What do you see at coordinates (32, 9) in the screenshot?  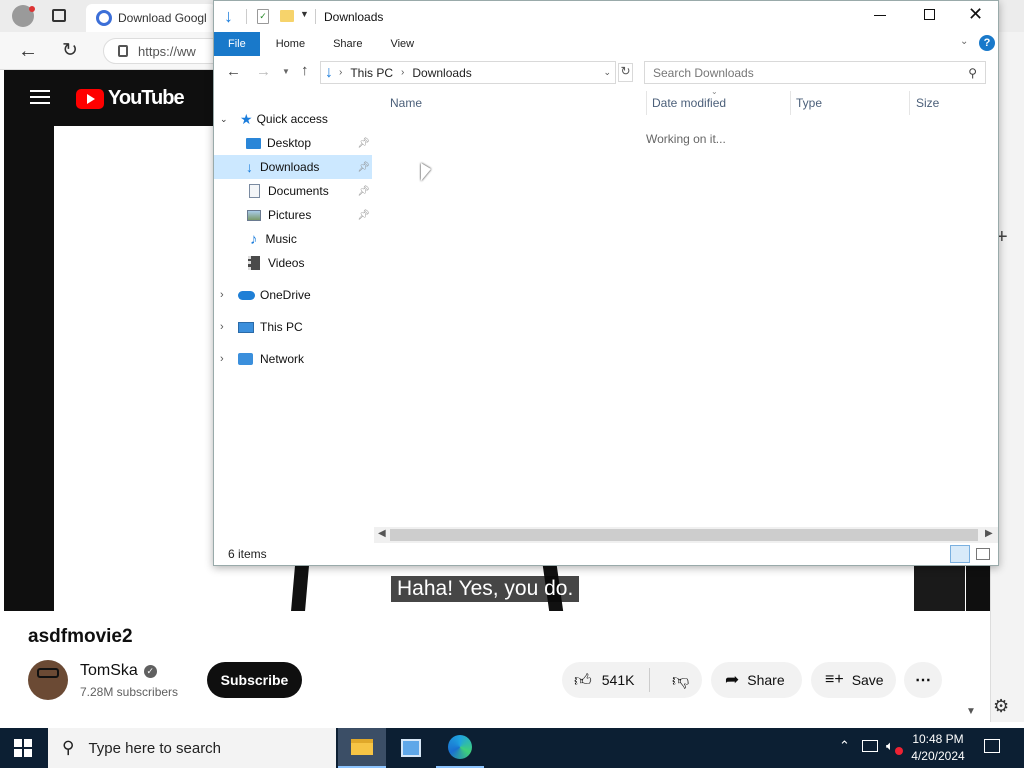 I see `notification-dot` at bounding box center [32, 9].